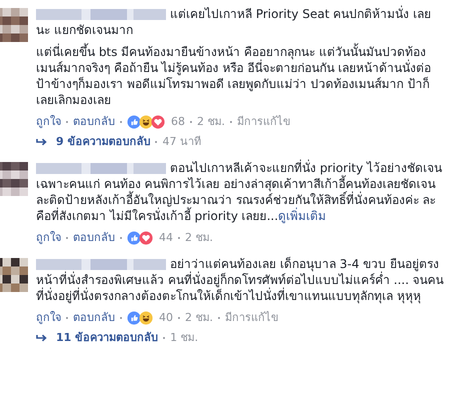 The width and height of the screenshot is (450, 405). What do you see at coordinates (166, 238) in the screenshot?
I see `reaction-count: 44` at bounding box center [166, 238].